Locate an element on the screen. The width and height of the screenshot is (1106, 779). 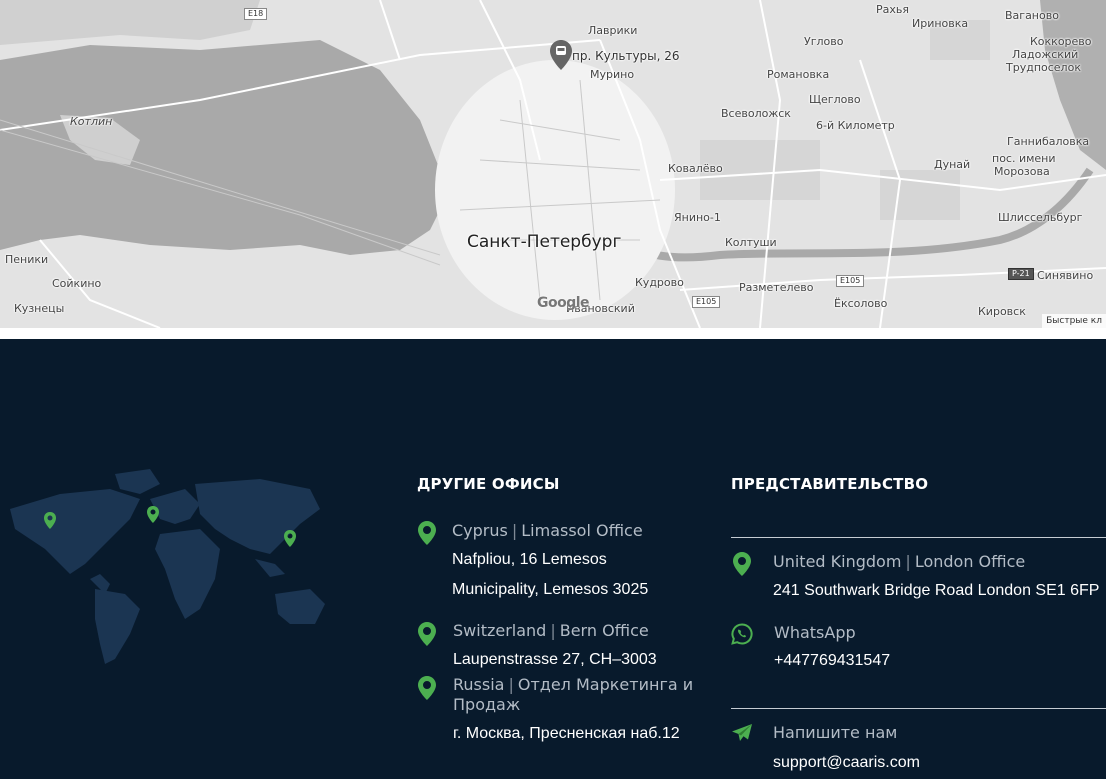
office-name: Bern Office is located at coordinates (604, 630).